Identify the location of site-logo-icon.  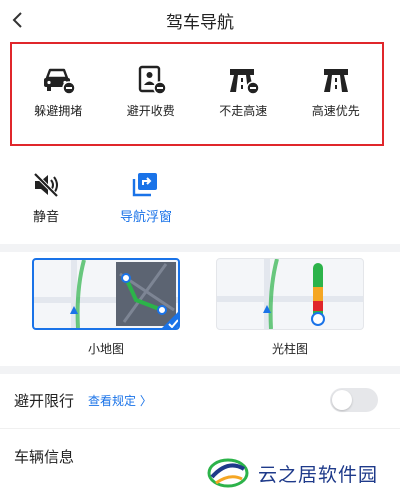
(228, 473).